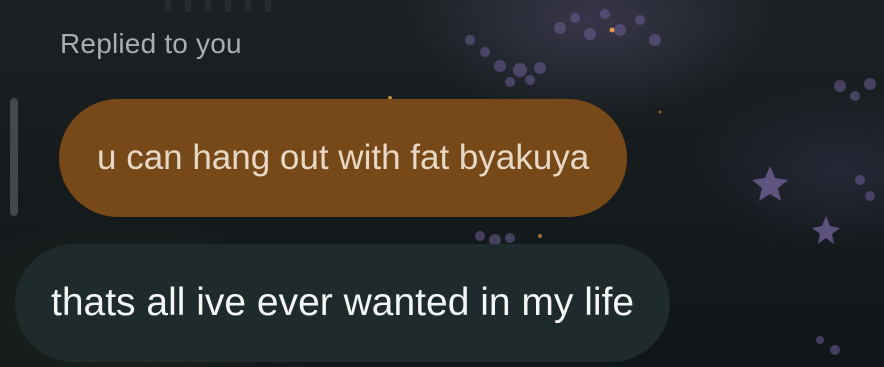  Describe the element at coordinates (14, 157) in the screenshot. I see `scroll-indicator` at that location.